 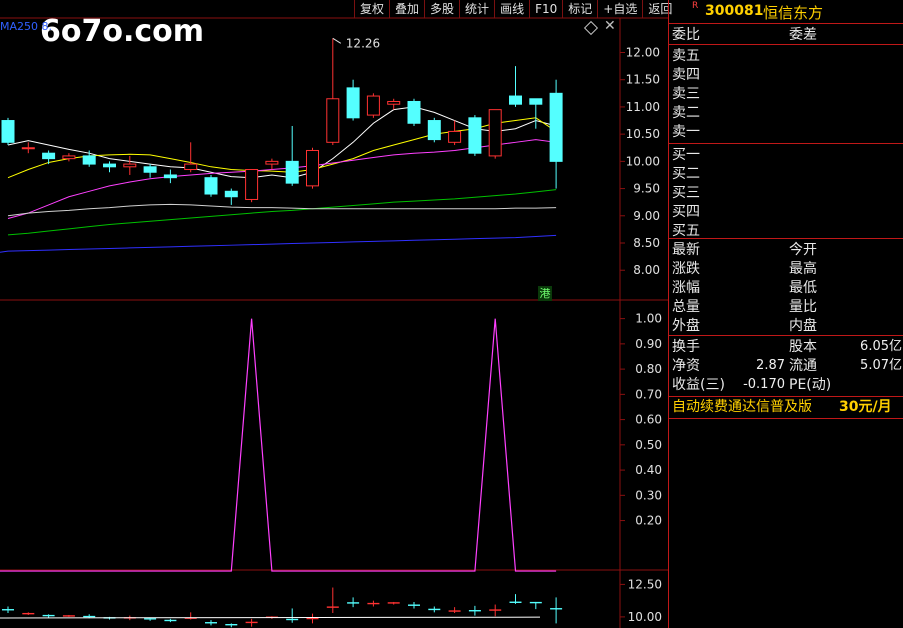 What do you see at coordinates (803, 35) in the screenshot?
I see `weicha-label: 委差` at bounding box center [803, 35].